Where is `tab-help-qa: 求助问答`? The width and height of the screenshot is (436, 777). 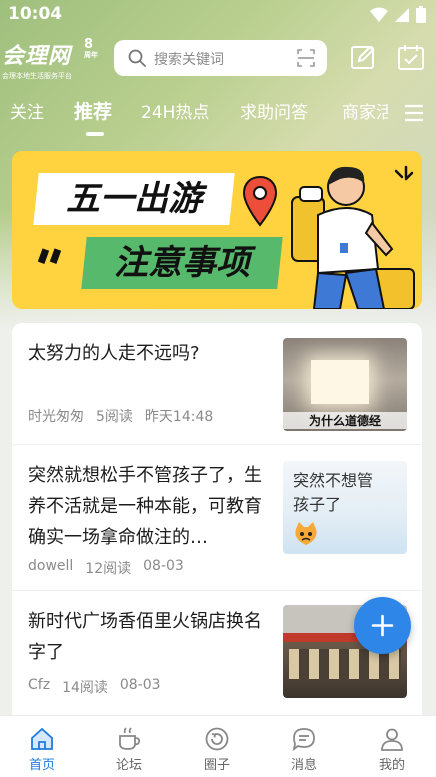 tab-help-qa: 求助问答 is located at coordinates (274, 110).